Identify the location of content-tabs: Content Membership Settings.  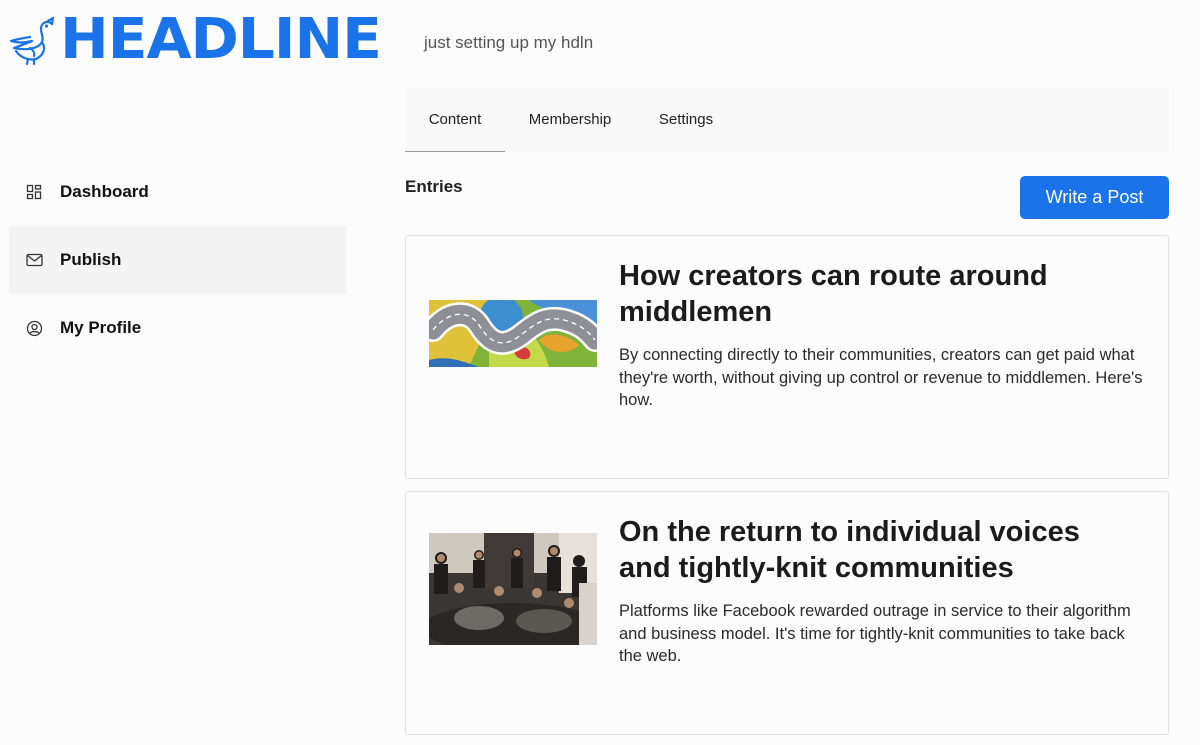
(787, 119).